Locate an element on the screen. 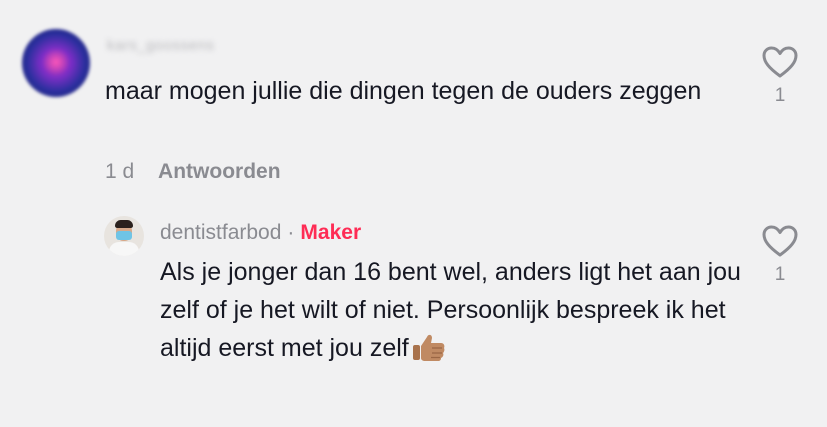 This screenshot has height=427, width=827. creator-username: dentistfarbod is located at coordinates (220, 232).